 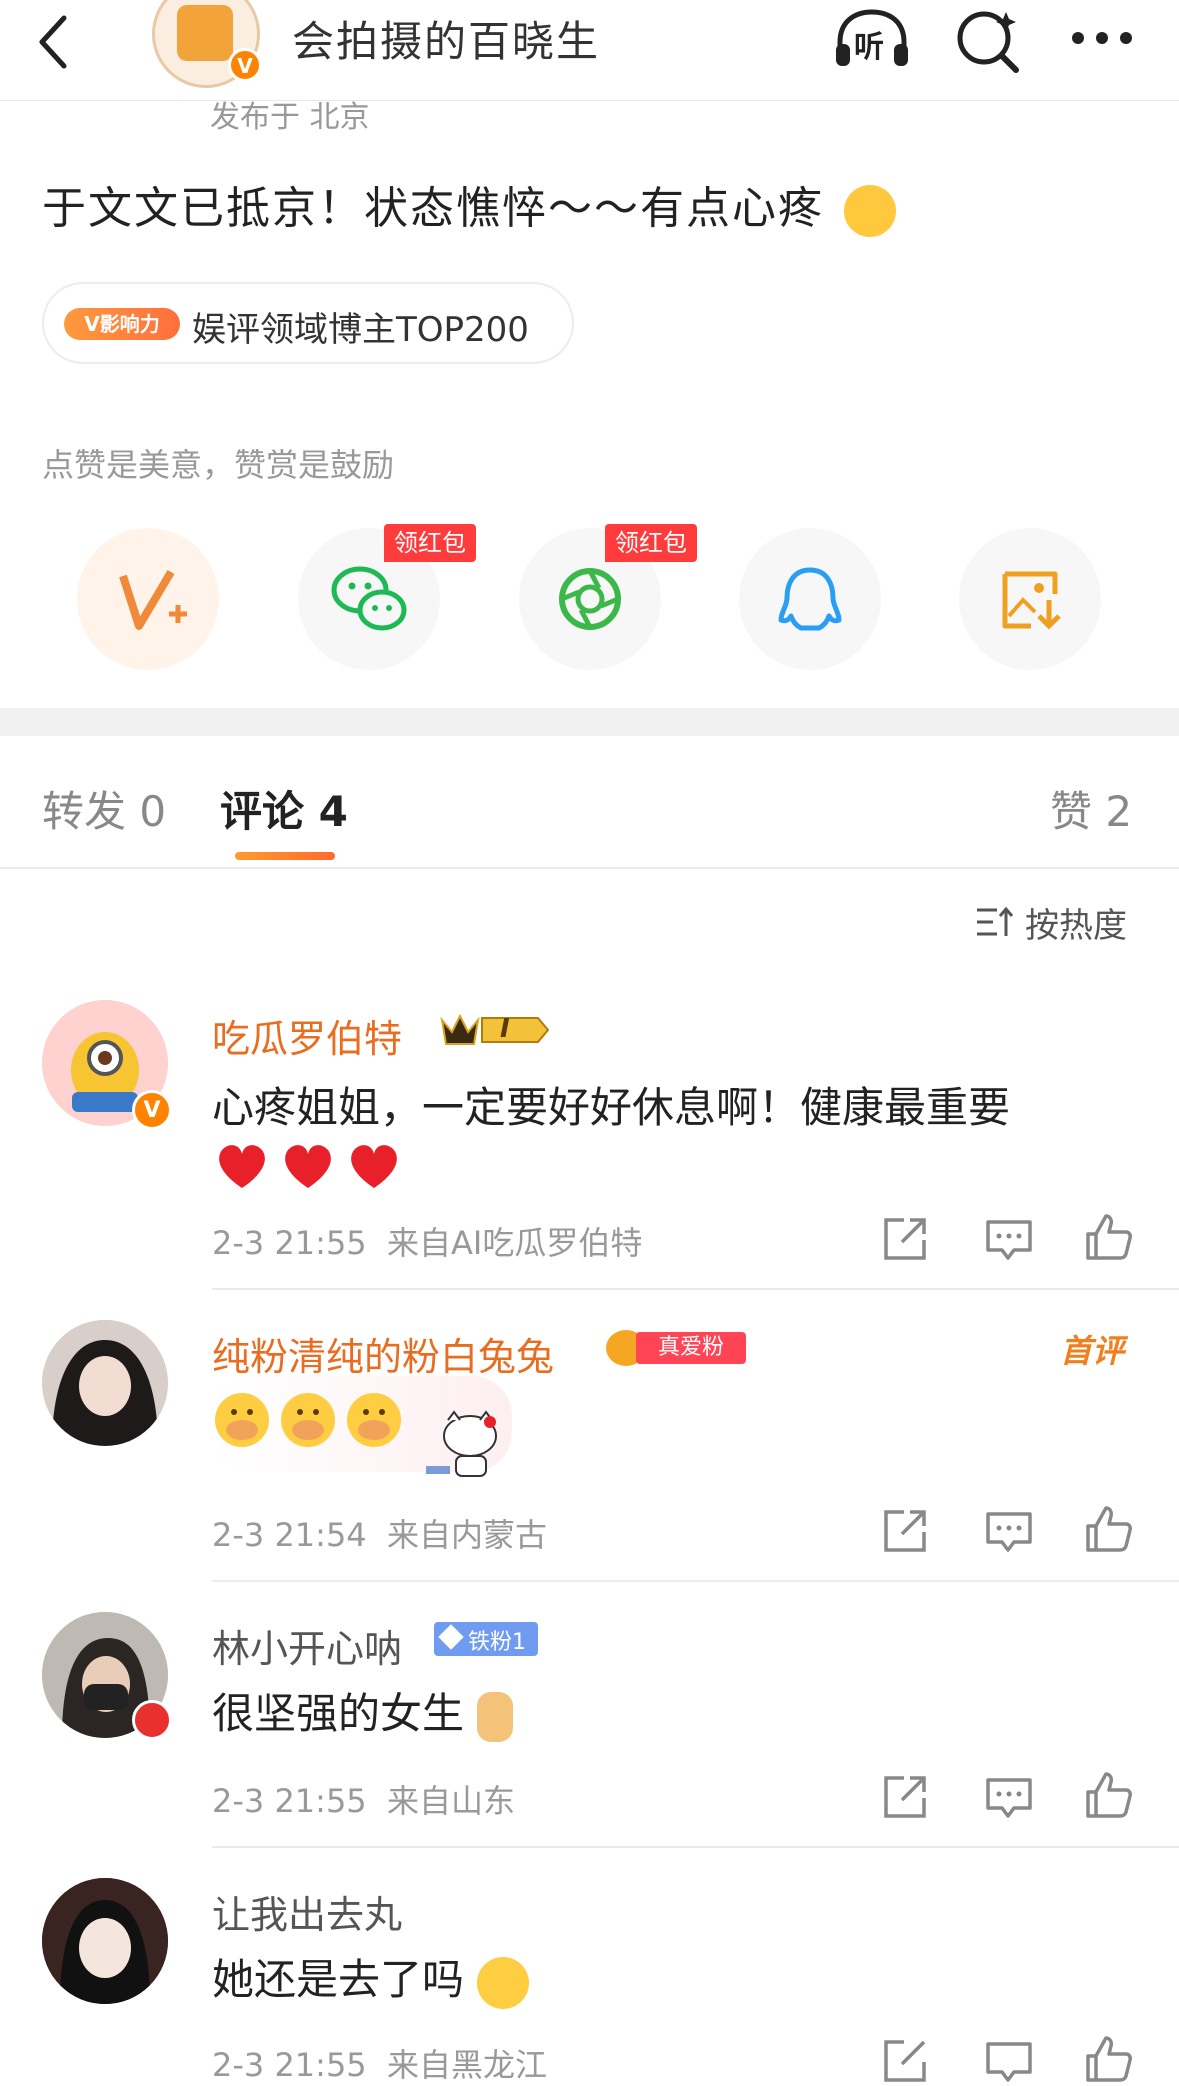 I want to click on comment-author-name: 林小开心呐, so click(x=307, y=1645).